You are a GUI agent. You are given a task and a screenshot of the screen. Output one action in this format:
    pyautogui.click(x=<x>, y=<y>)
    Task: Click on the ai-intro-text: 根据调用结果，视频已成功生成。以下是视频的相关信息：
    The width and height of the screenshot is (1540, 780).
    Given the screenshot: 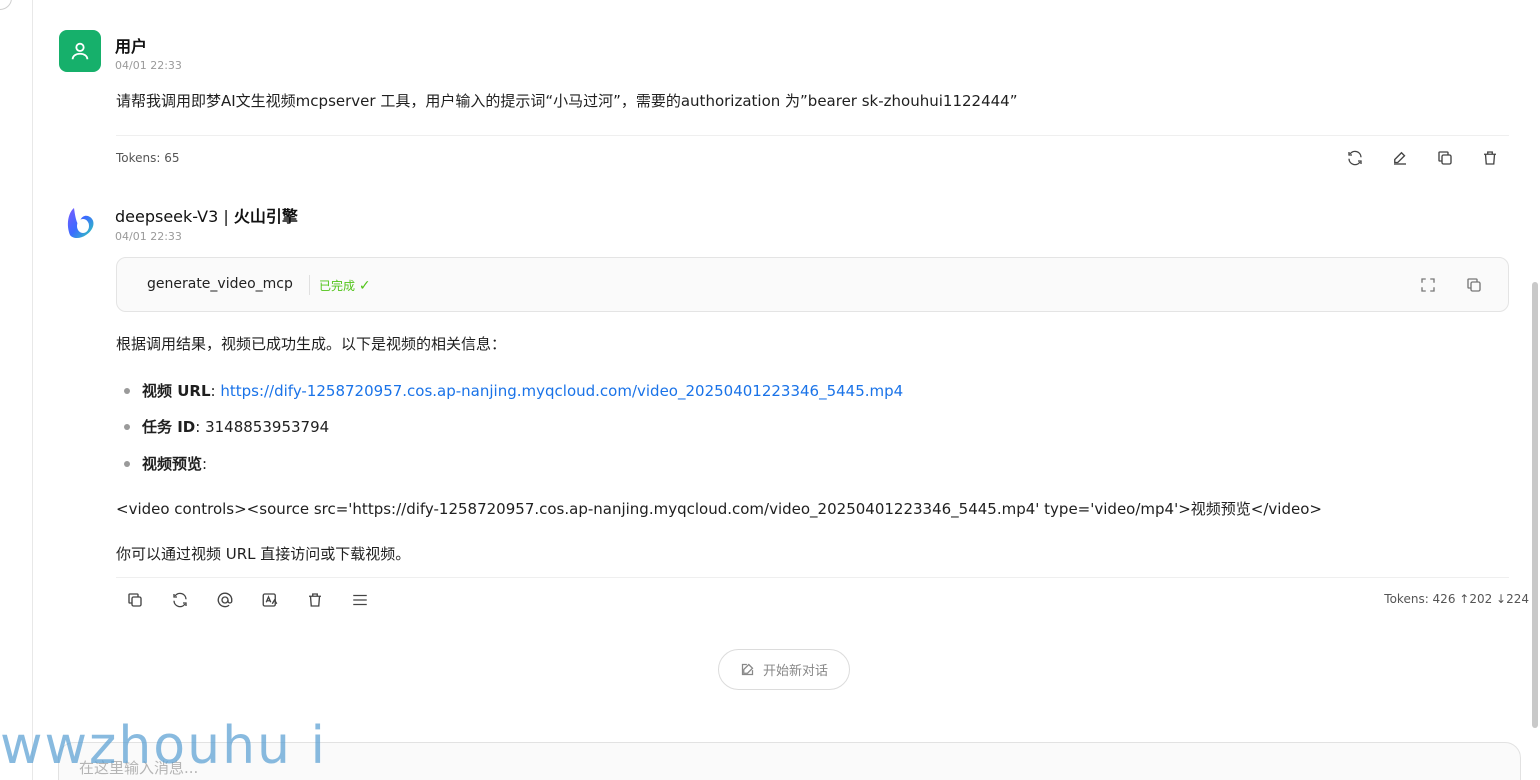 What is the action you would take?
    pyautogui.click(x=311, y=344)
    